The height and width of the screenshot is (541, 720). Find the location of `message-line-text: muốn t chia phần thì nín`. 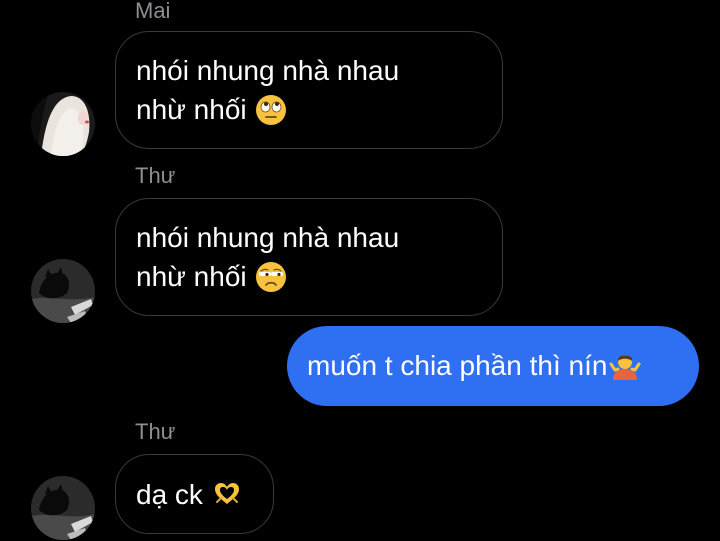

message-line-text: muốn t chia phần thì nín is located at coordinates (457, 365).